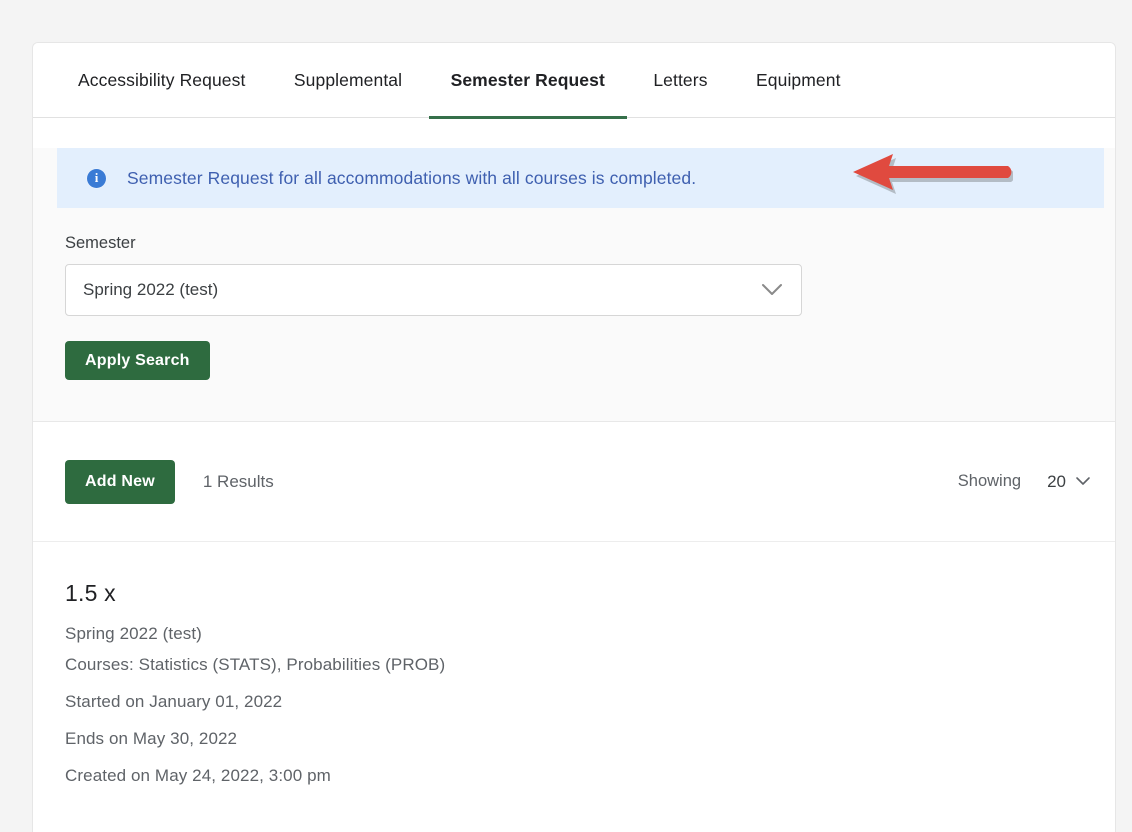  I want to click on semester-select: Spring 2022 (test), so click(433, 290).